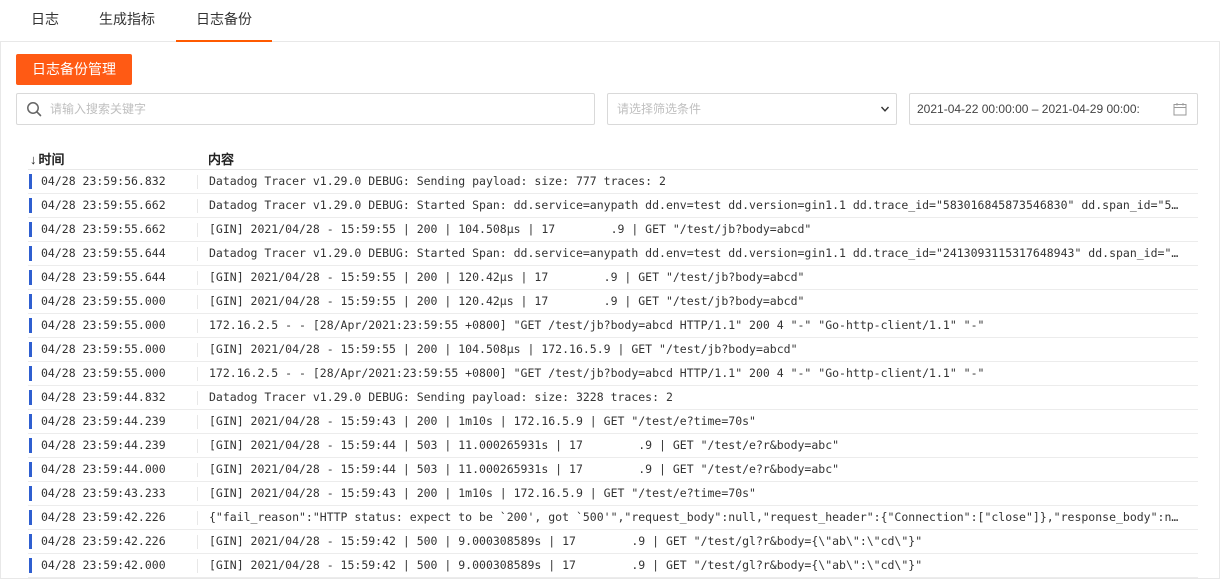  I want to click on filter-placeholder: 请选择筛选条件, so click(659, 109).